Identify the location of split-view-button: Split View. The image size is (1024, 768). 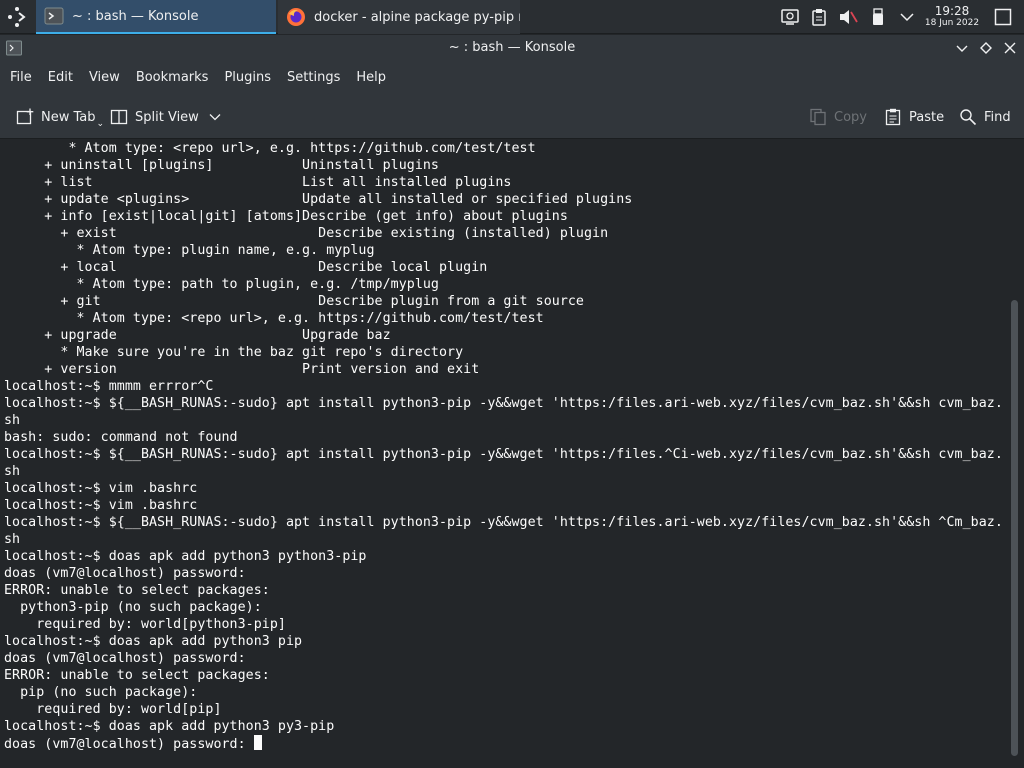
(165, 117).